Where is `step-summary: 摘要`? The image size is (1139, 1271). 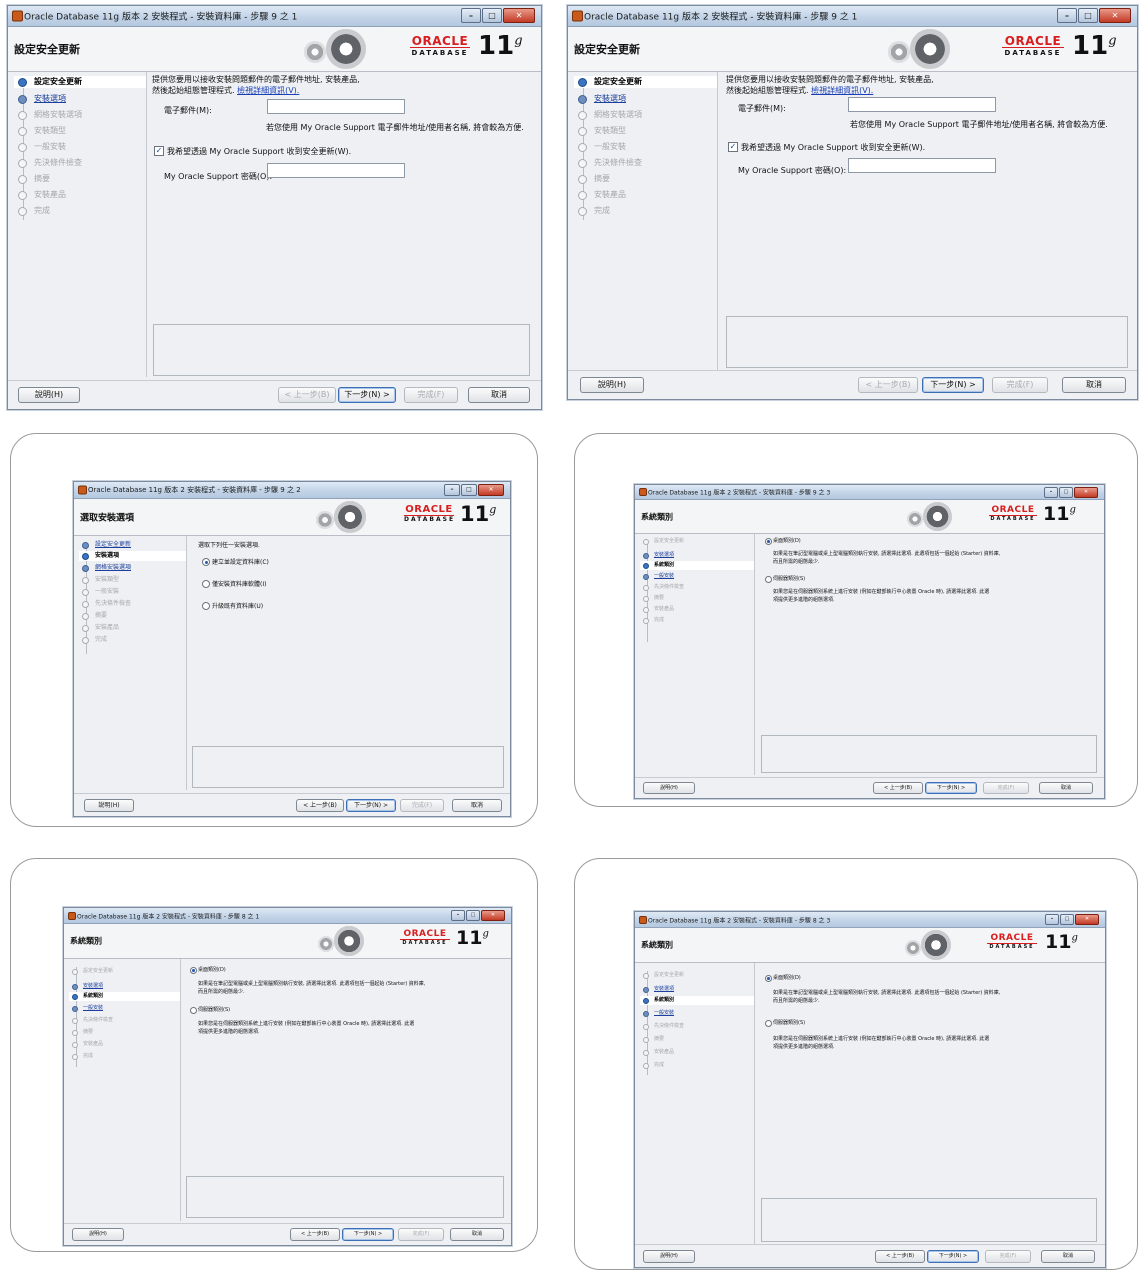
step-summary: 摘要 is located at coordinates (645, 179).